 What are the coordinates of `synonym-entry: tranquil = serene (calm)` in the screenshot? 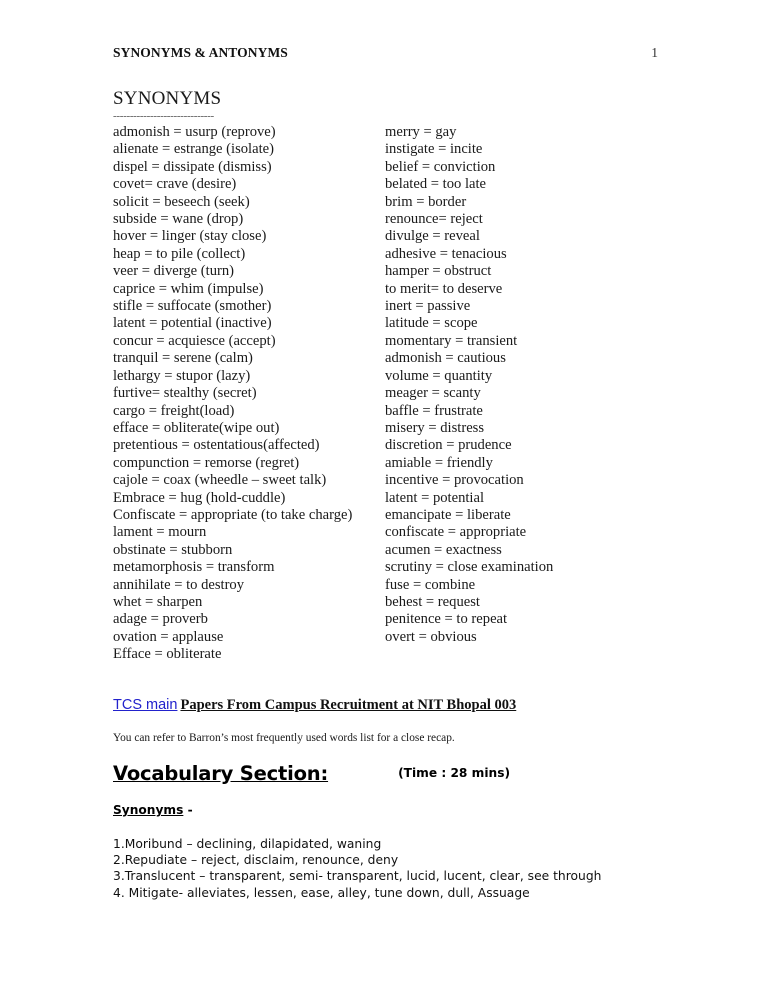 It's located at (183, 358).